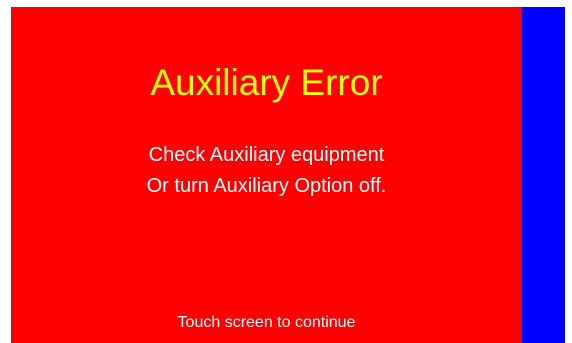 The height and width of the screenshot is (343, 572). I want to click on error-message-line-2: Or turn Auxiliary Option off., so click(266, 186).